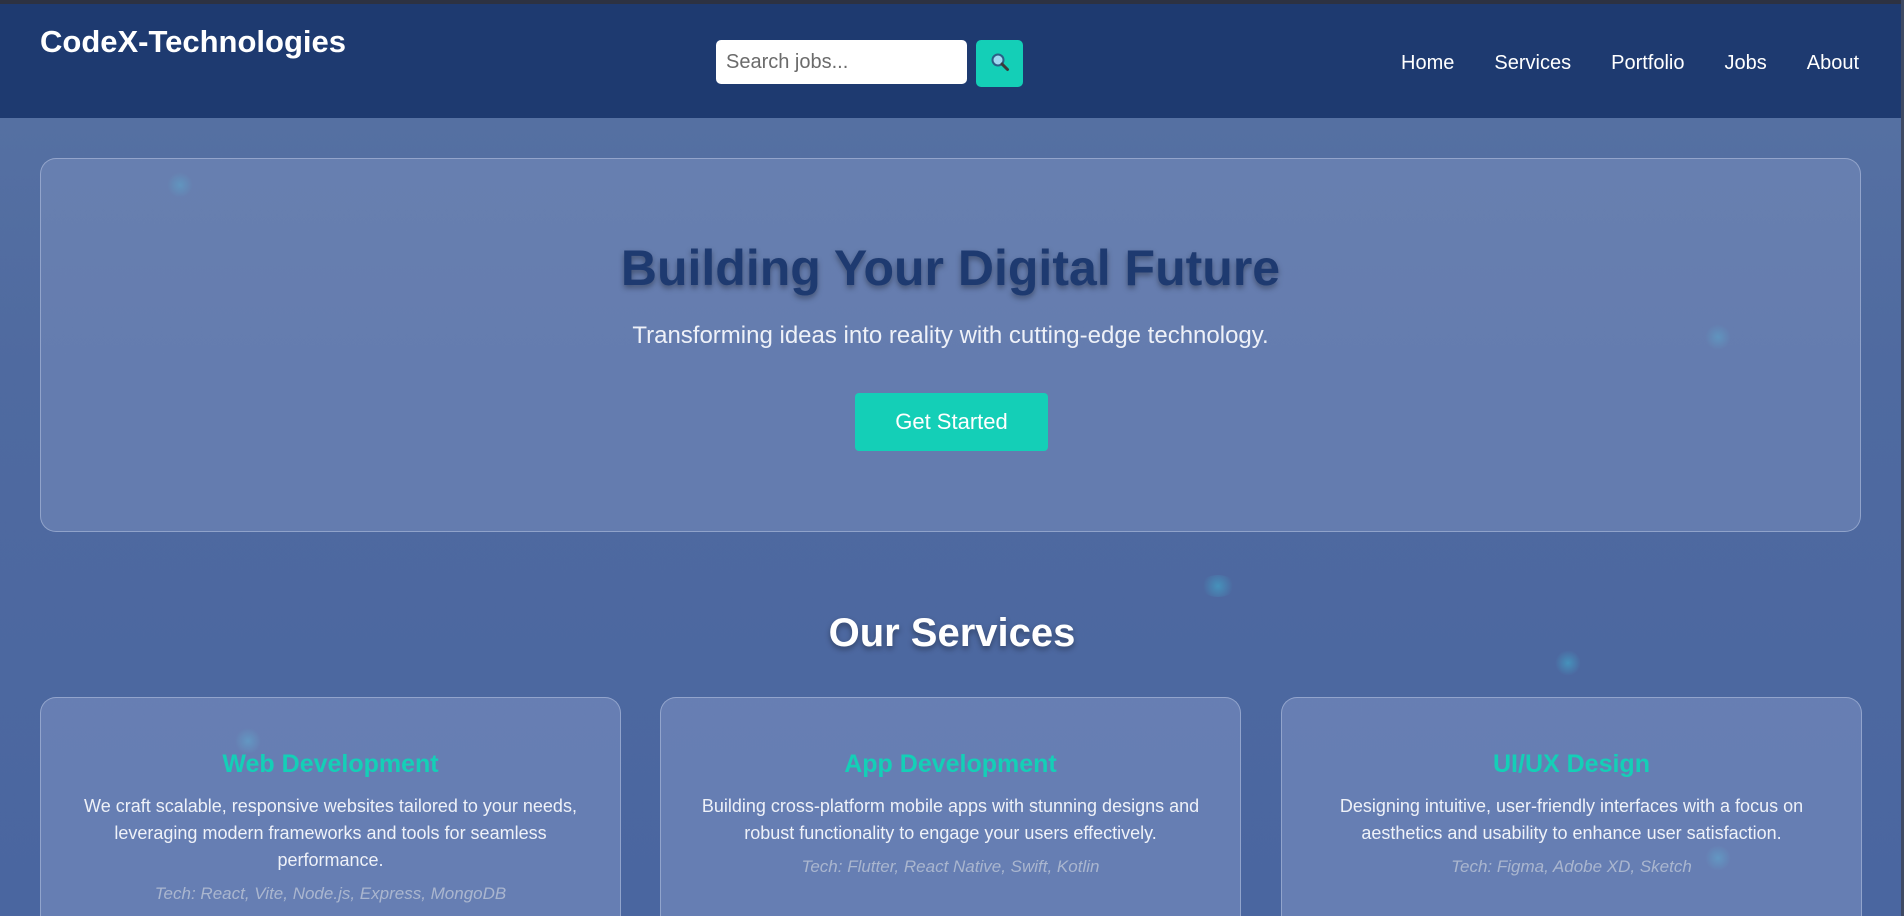 This screenshot has height=916, width=1904. I want to click on decorative-dot, so click(1218, 586).